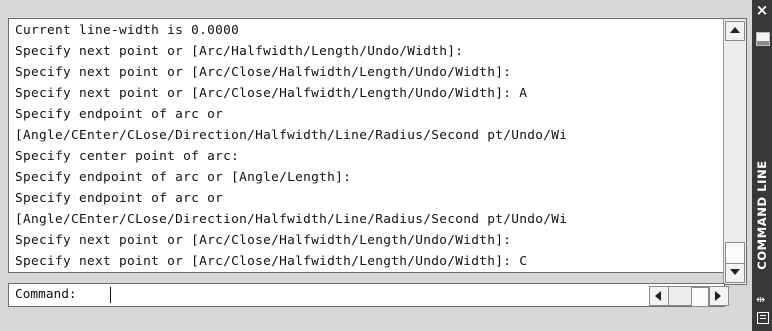 This screenshot has height=331, width=772. I want to click on properties-icon, so click(763, 39).